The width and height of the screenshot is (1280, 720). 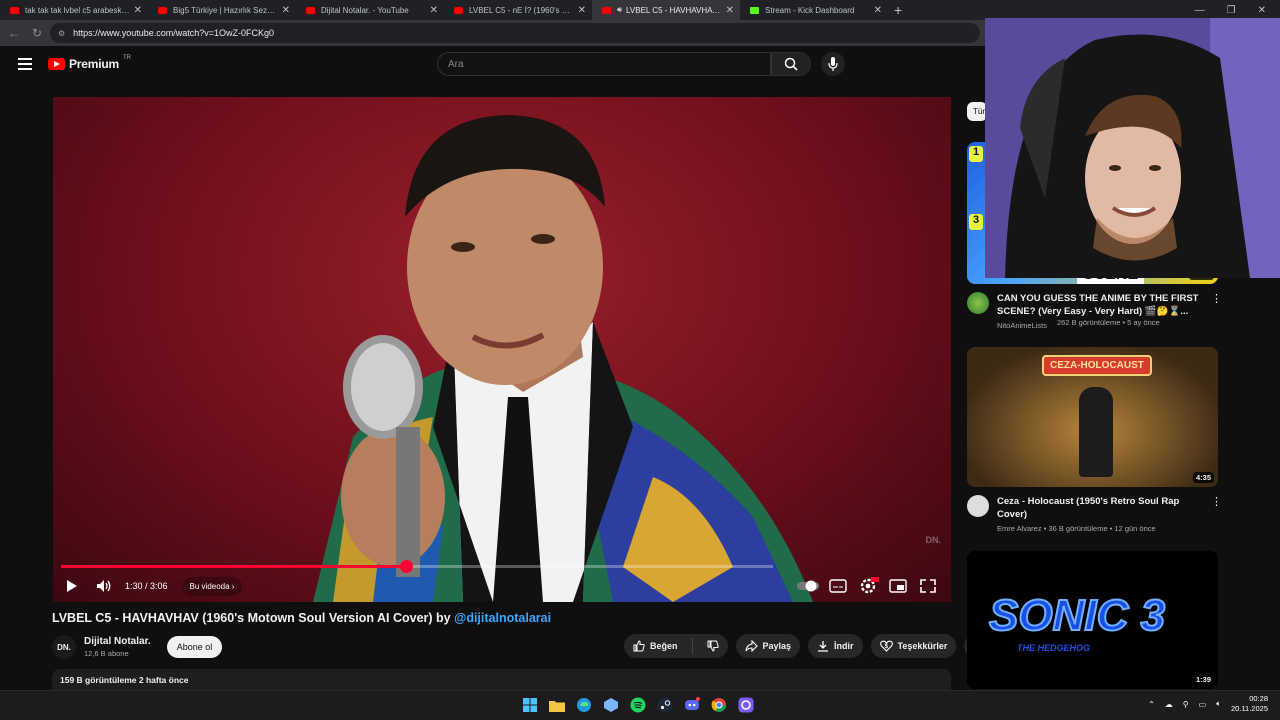 What do you see at coordinates (77, 10) in the screenshot?
I see `tab-title: tak tak tak lvbel c5 arabesk - YouT` at bounding box center [77, 10].